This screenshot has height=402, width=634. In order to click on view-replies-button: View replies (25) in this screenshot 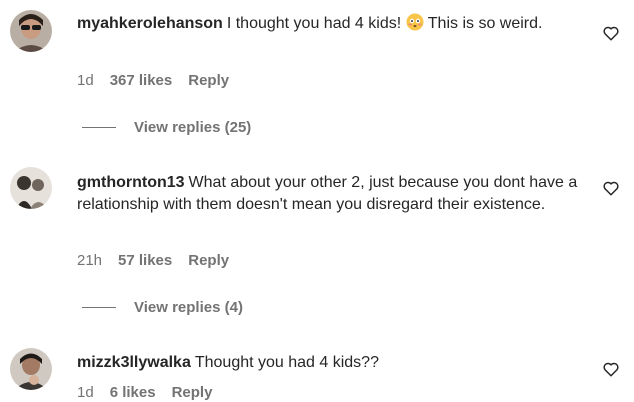, I will do `click(166, 127)`.